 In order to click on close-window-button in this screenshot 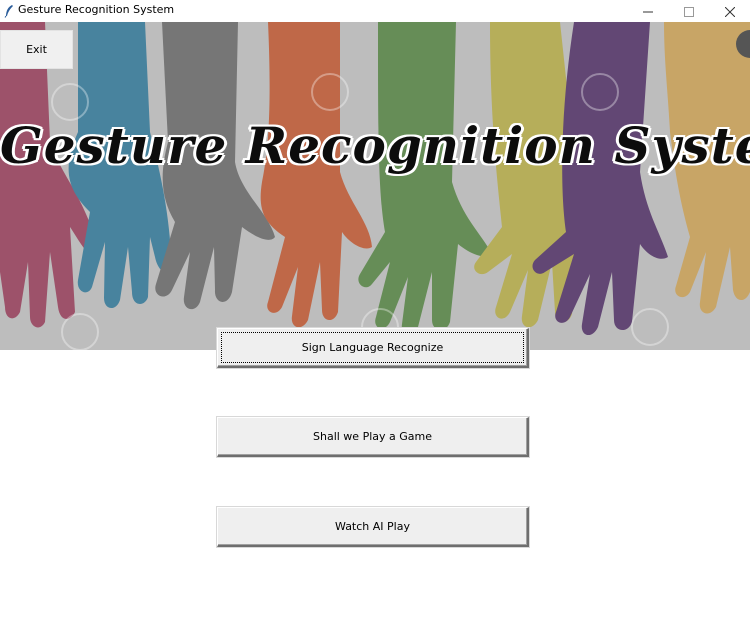, I will do `click(730, 11)`.